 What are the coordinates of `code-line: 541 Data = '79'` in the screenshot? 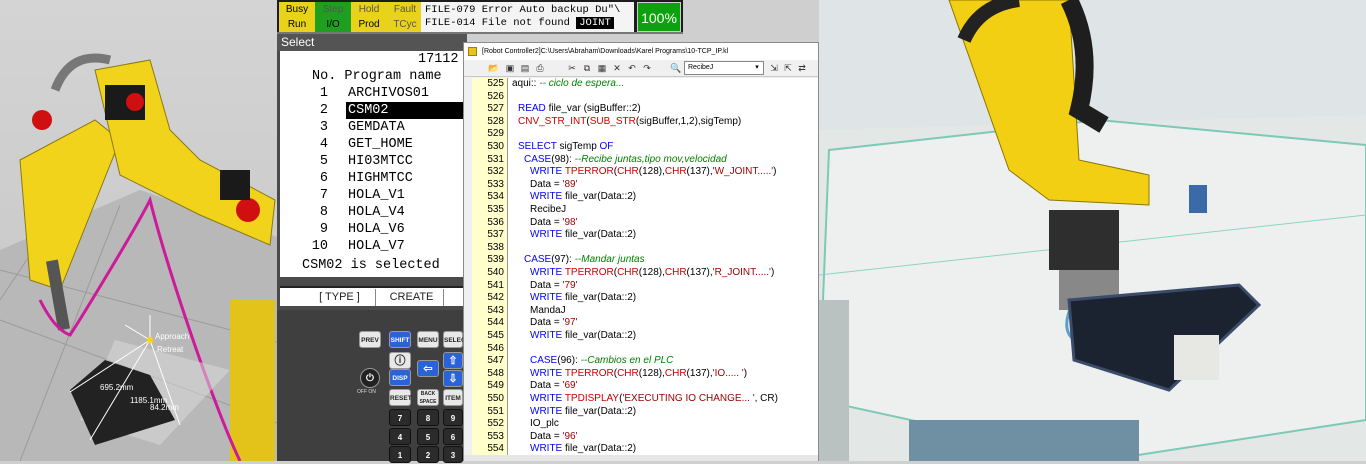 It's located at (641, 286).